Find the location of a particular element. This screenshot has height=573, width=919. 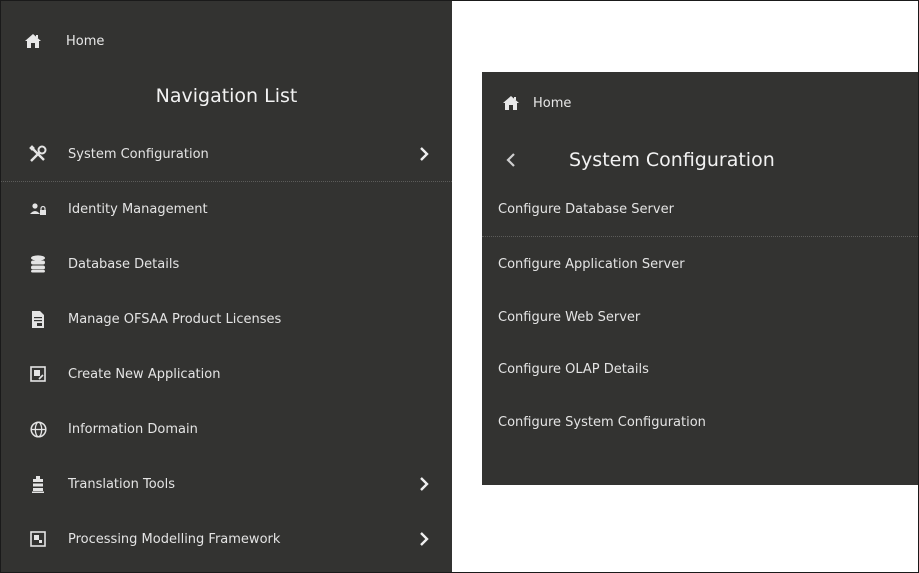

submenu-item-label: Configure OLAP Details is located at coordinates (573, 369).